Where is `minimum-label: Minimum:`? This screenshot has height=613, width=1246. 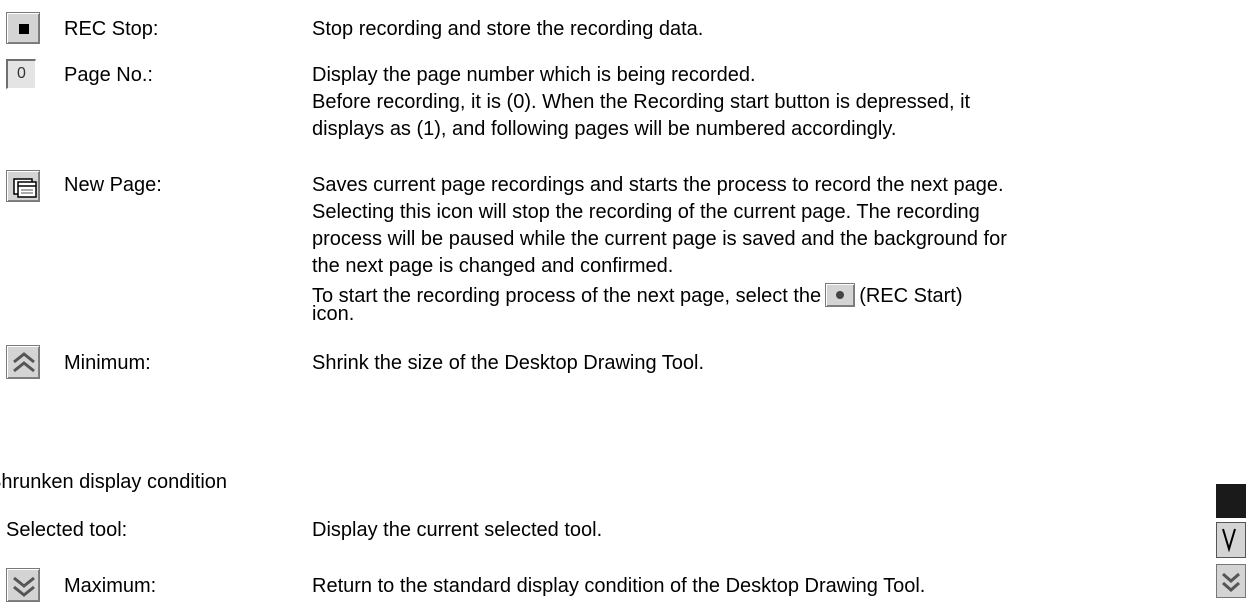
minimum-label: Minimum: is located at coordinates (107, 363).